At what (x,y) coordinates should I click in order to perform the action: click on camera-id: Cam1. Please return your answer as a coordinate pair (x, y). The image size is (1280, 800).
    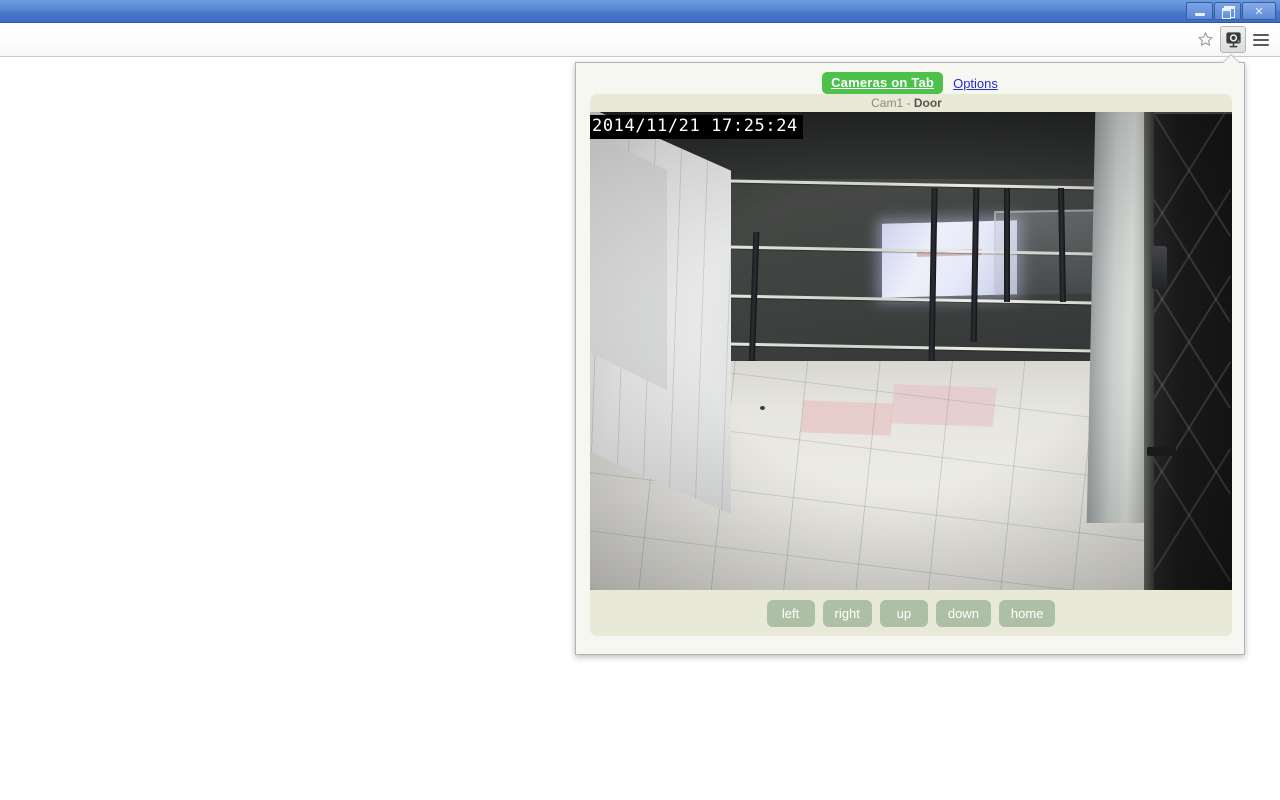
    Looking at the image, I should click on (887, 103).